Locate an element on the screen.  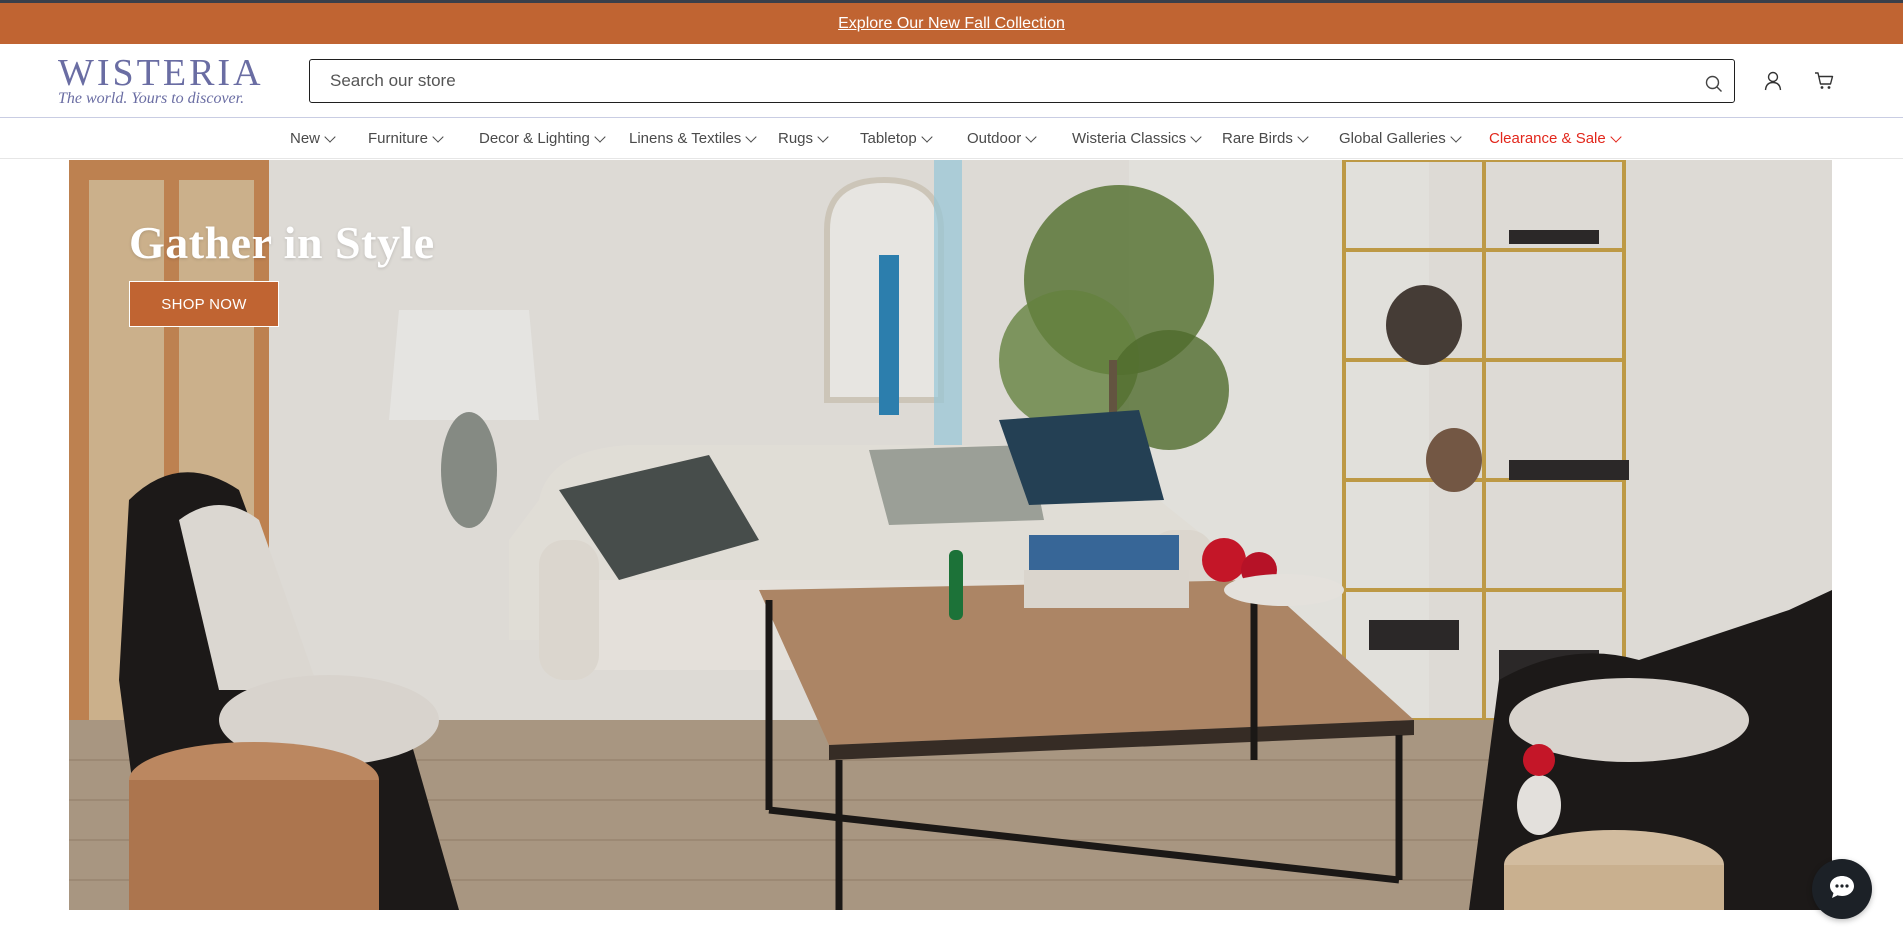
hero-title: Gather in Style is located at coordinates (282, 242).